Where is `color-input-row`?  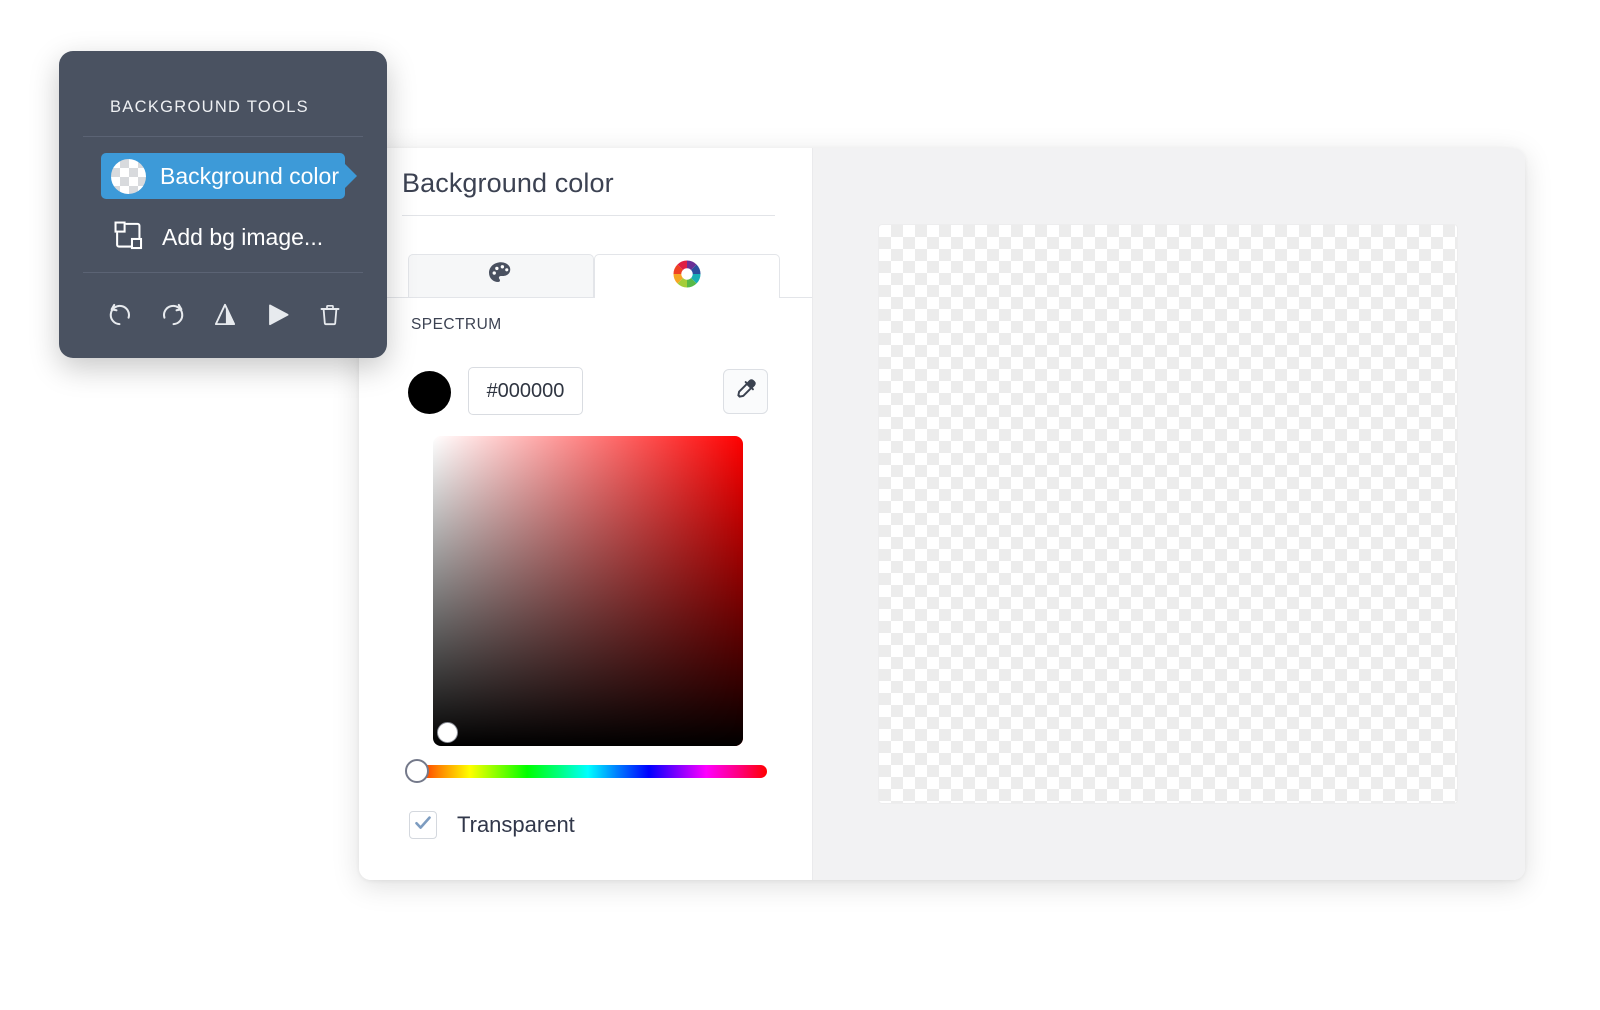
color-input-row is located at coordinates (611, 393).